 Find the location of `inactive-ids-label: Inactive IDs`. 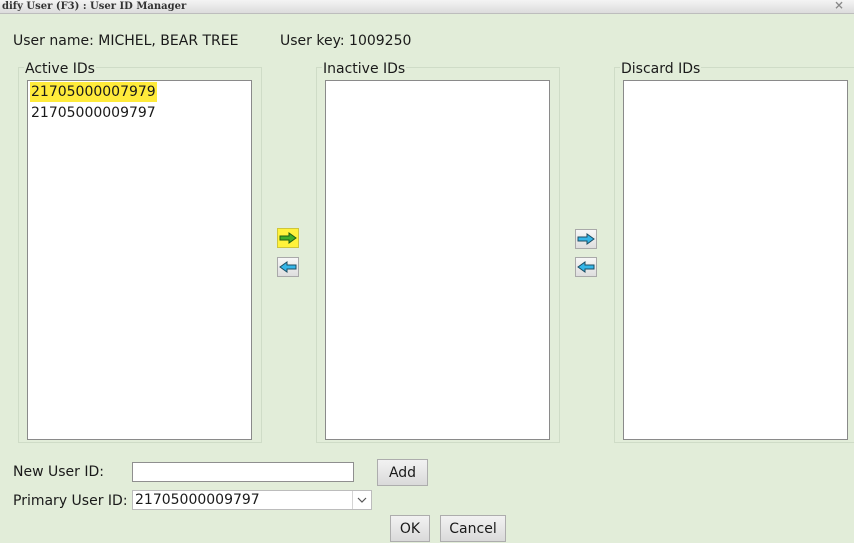

inactive-ids-label: Inactive IDs is located at coordinates (364, 69).